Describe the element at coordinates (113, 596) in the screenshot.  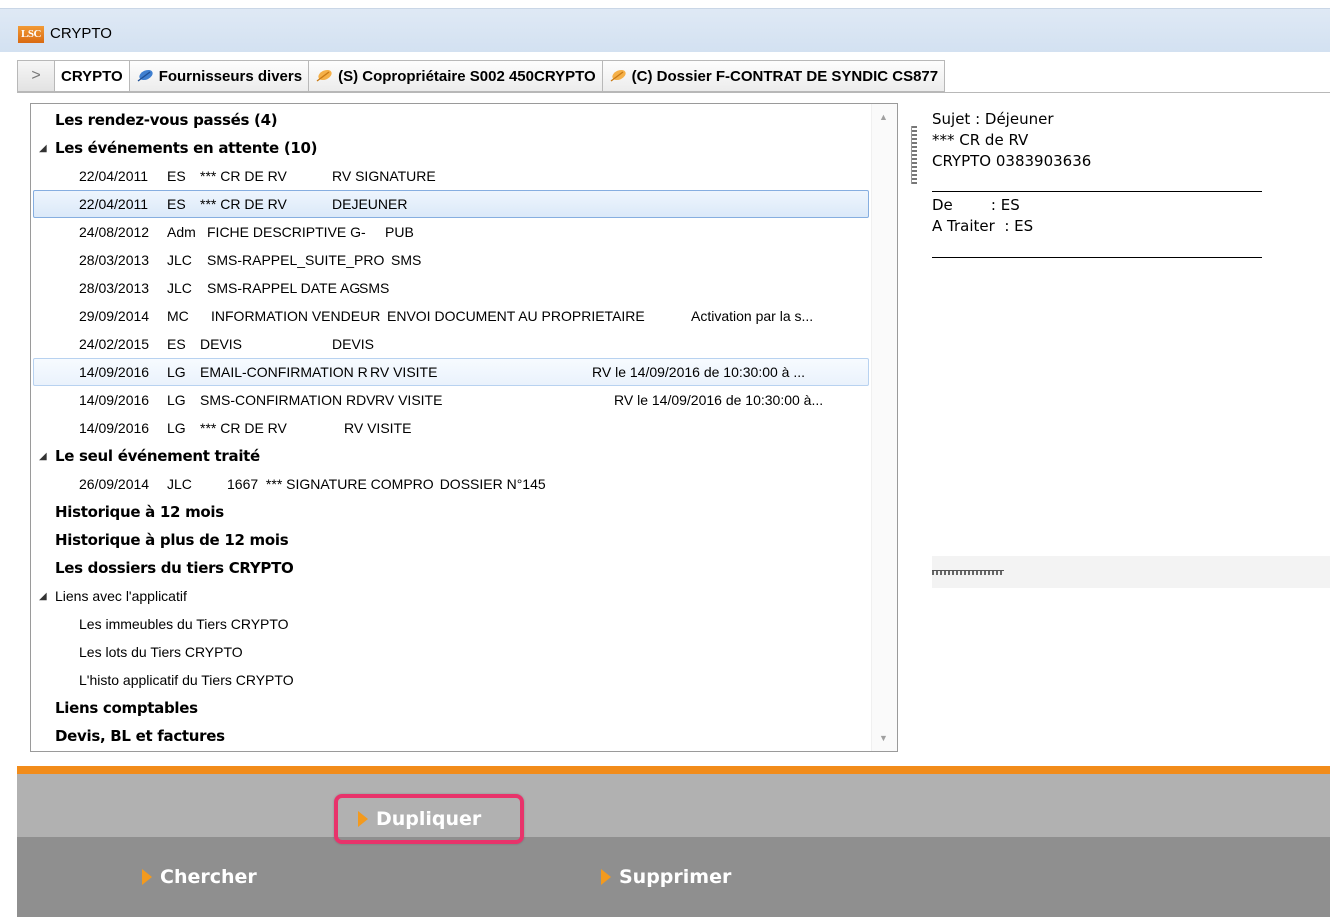
I see `tree-node-app-links: ◢ Liens avec l'applicatif` at that location.